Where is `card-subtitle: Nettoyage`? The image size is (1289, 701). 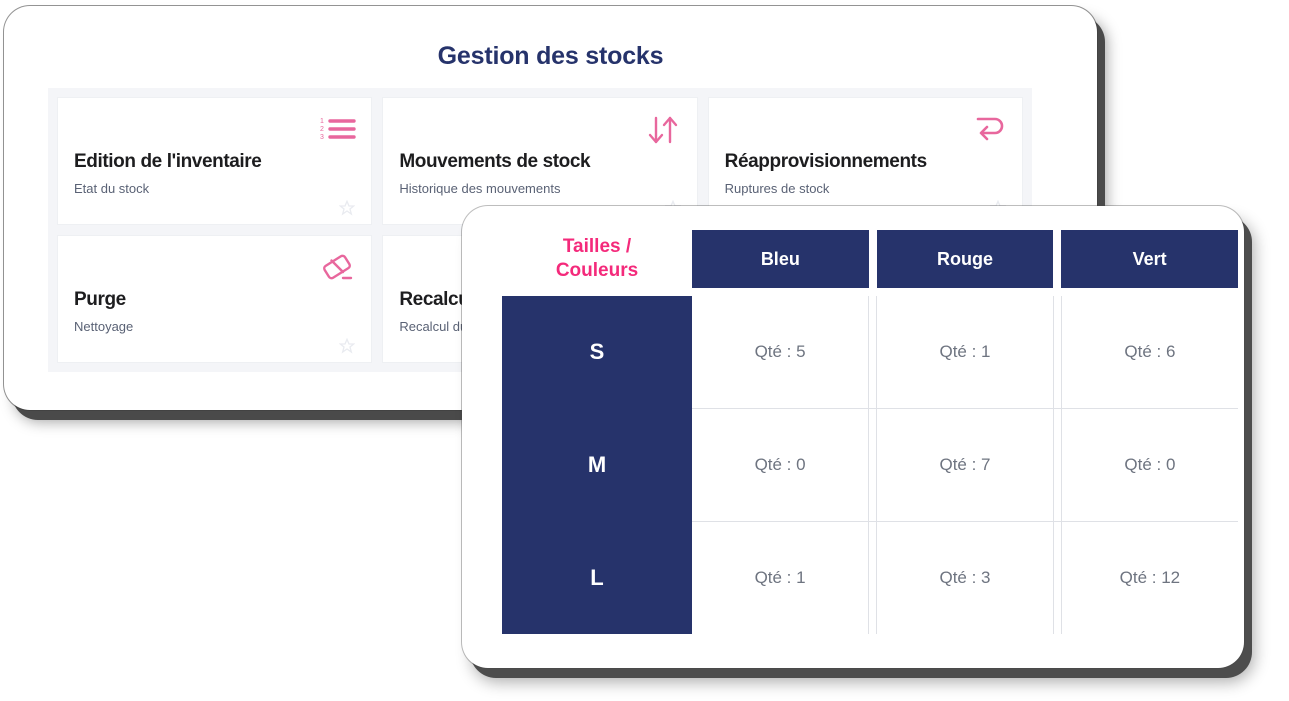 card-subtitle: Nettoyage is located at coordinates (104, 326).